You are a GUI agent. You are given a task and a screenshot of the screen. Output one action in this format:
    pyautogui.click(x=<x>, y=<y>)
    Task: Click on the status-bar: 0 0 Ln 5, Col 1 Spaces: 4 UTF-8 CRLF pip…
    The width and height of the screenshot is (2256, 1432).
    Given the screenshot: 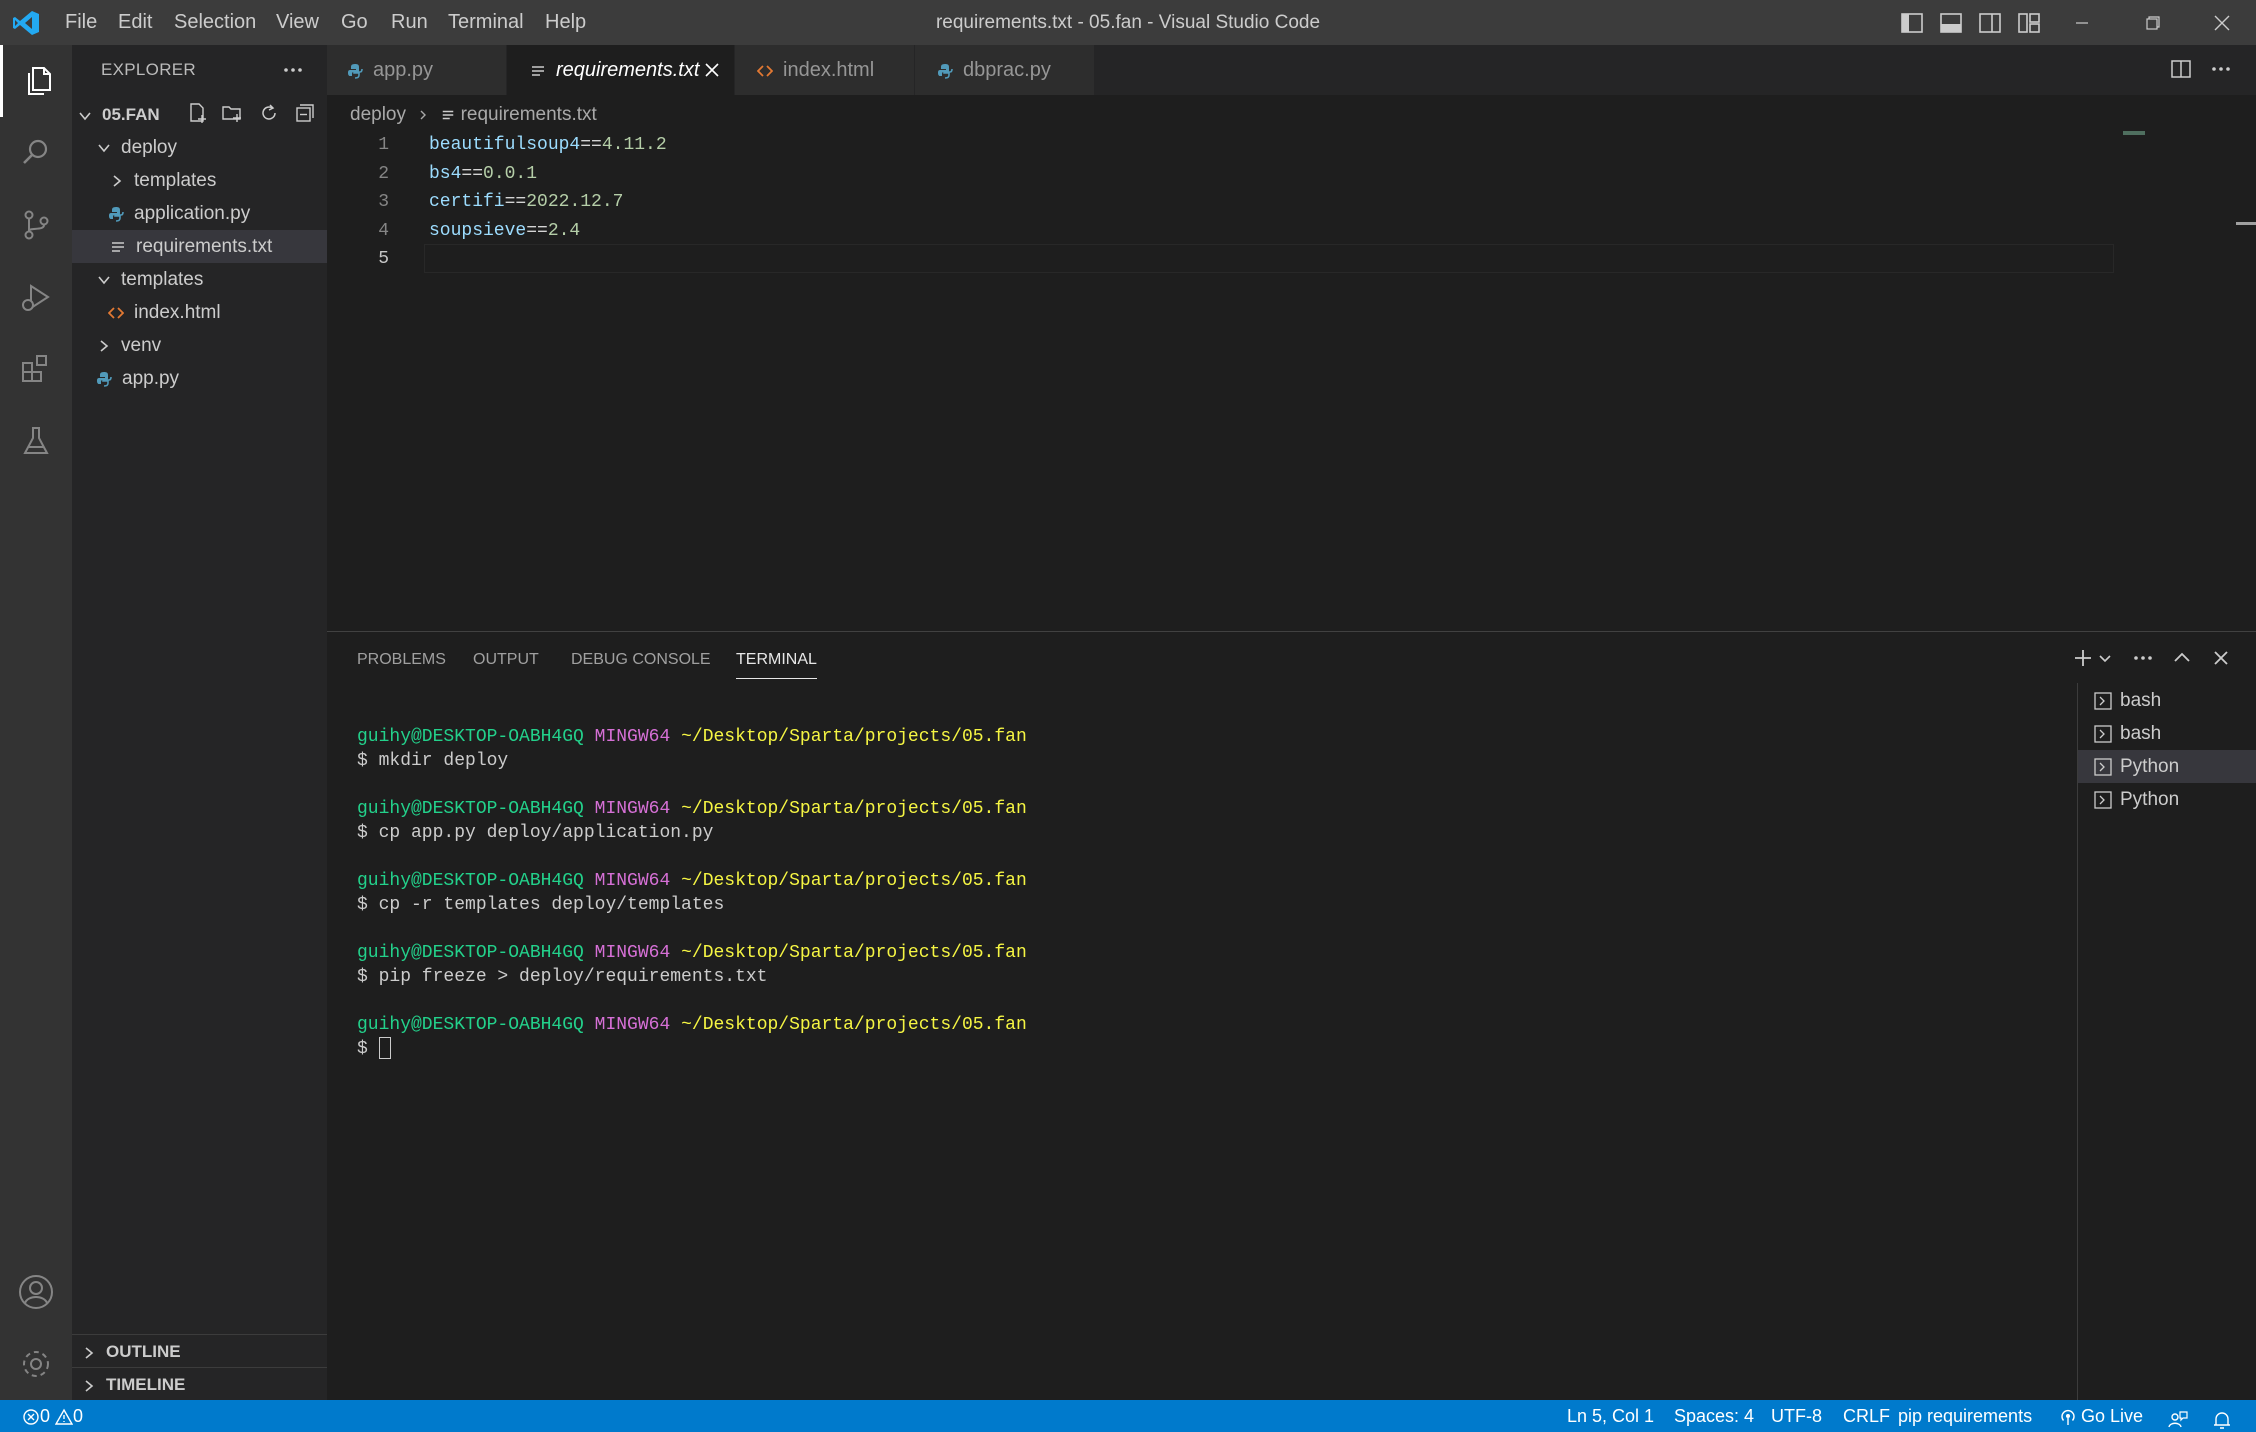 What is the action you would take?
    pyautogui.click(x=1128, y=1416)
    